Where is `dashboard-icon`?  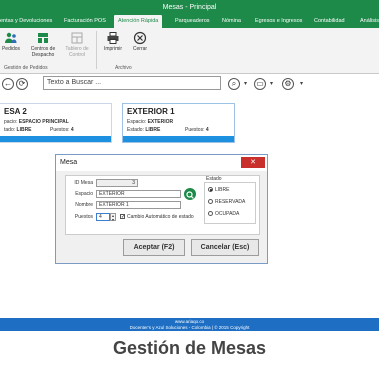
dashboard-icon is located at coordinates (77, 38).